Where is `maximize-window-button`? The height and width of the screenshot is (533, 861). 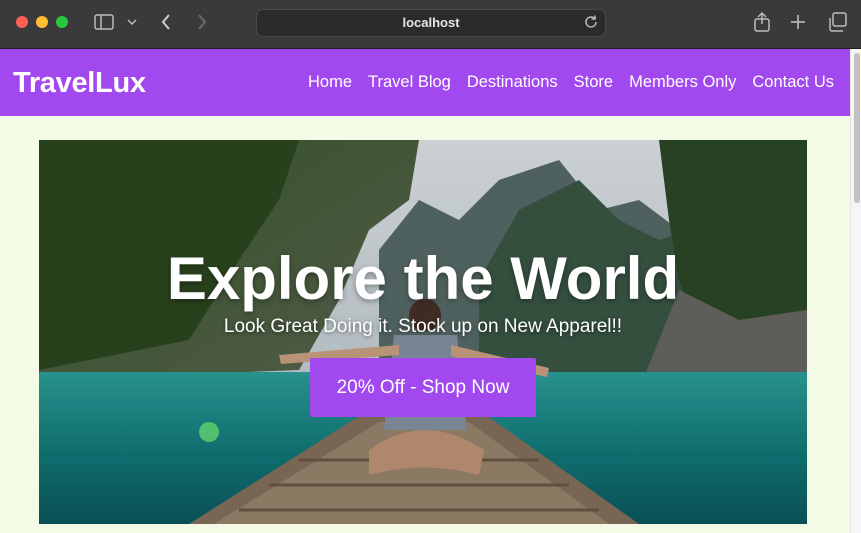 maximize-window-button is located at coordinates (62, 22).